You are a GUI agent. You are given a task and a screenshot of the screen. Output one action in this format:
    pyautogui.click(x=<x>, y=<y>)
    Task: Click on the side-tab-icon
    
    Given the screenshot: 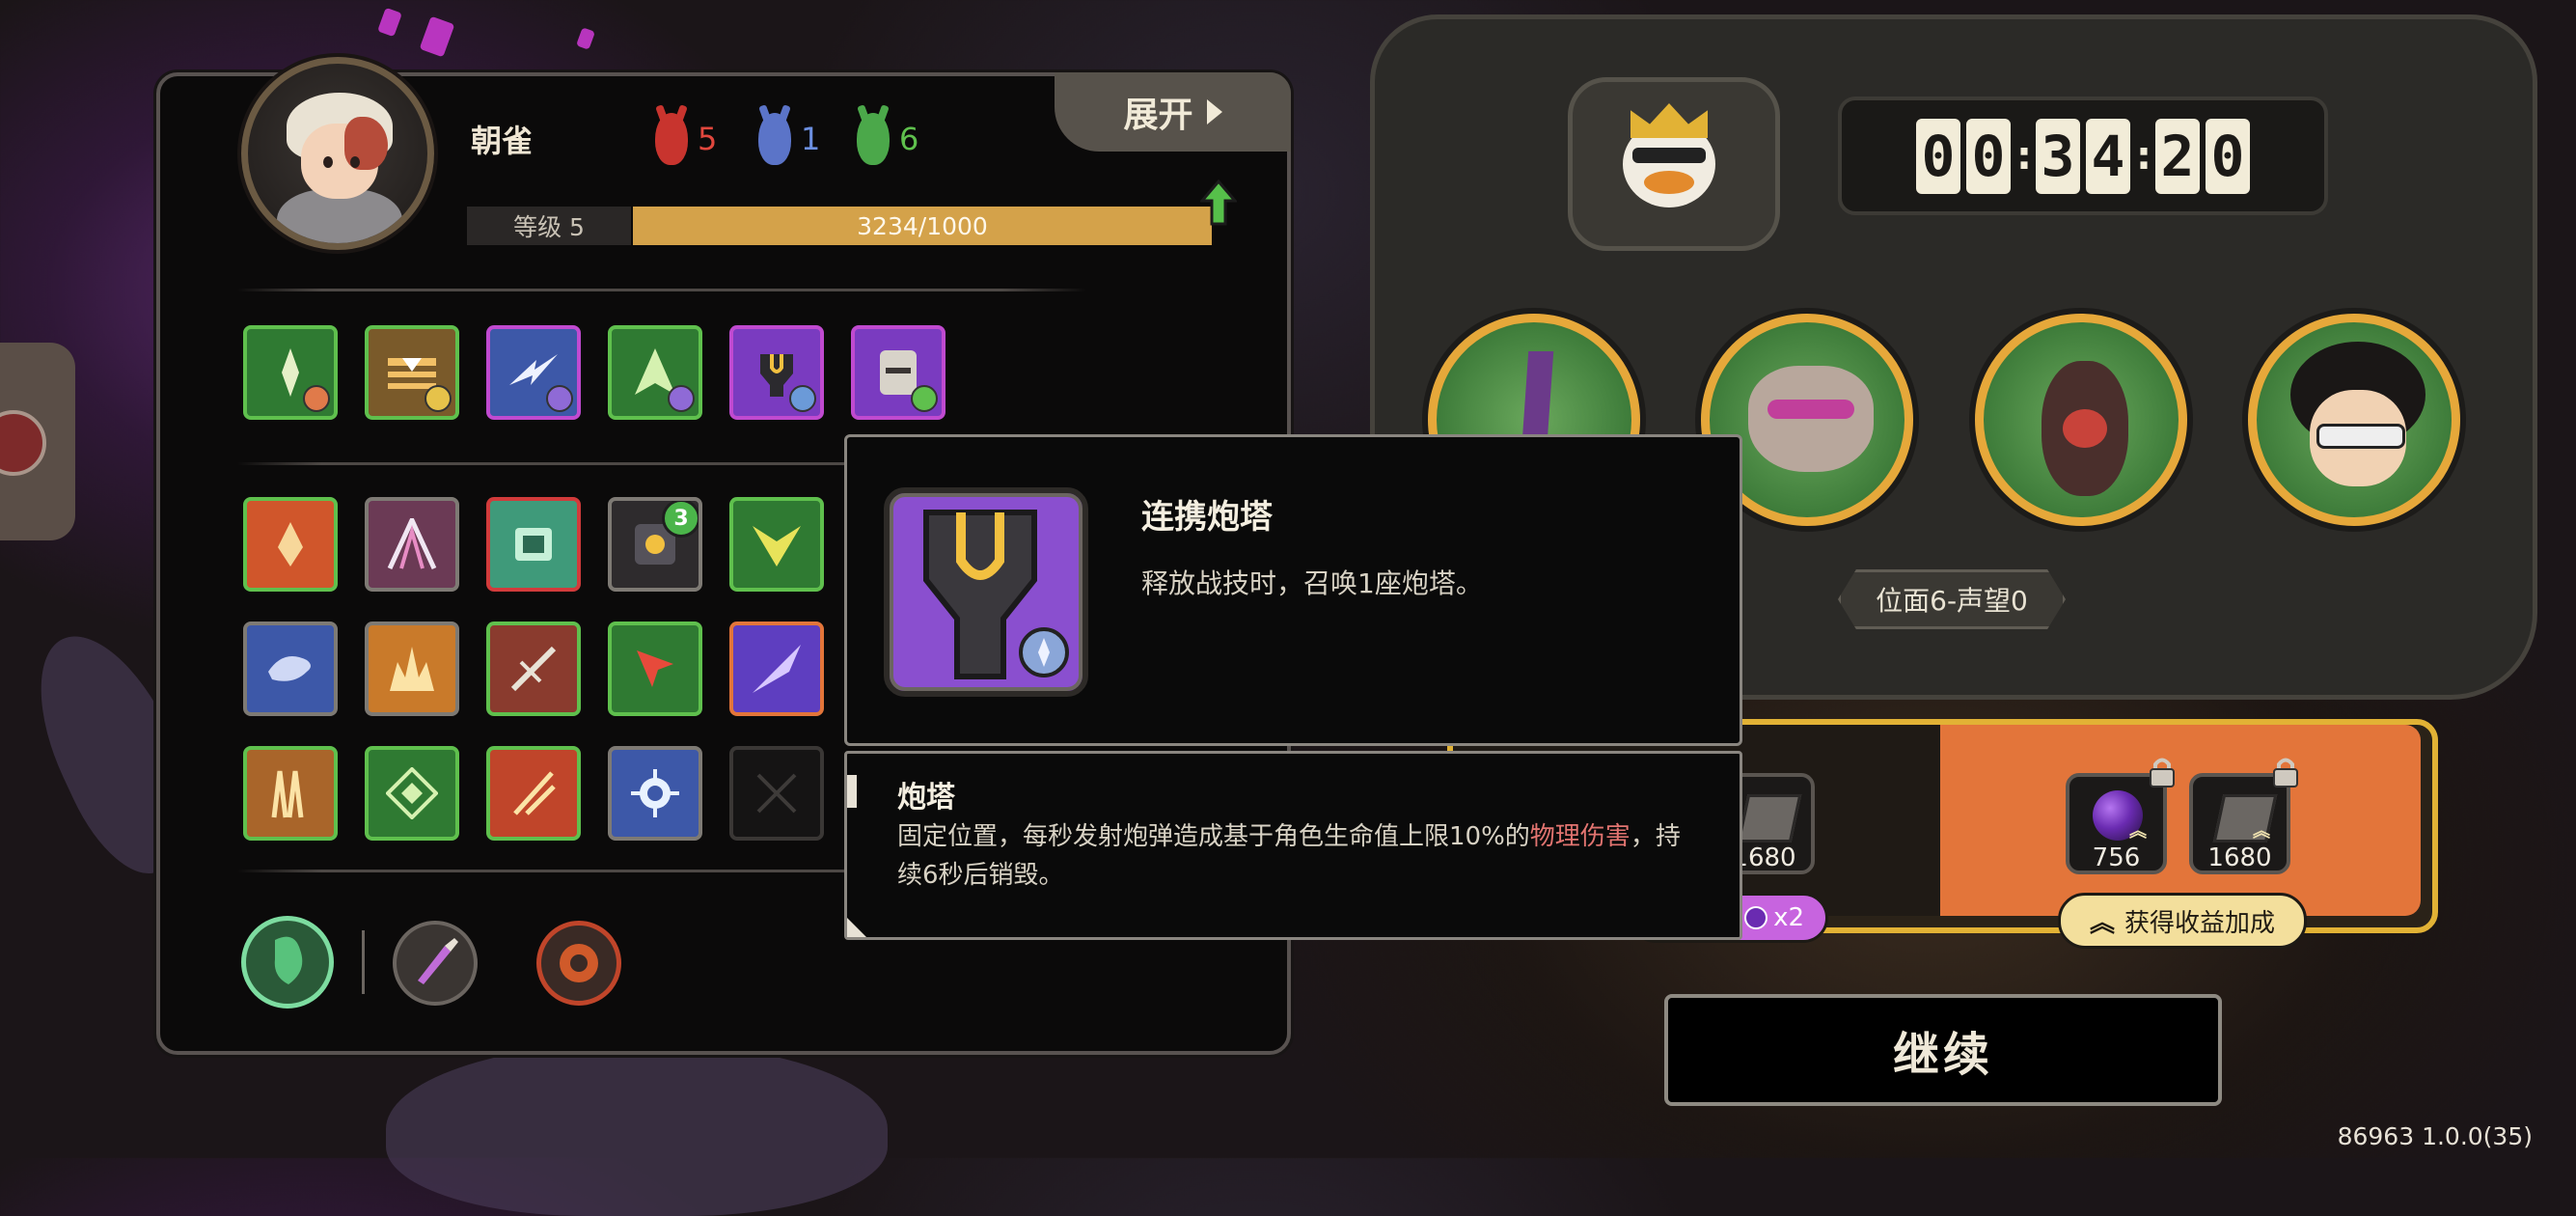 What is the action you would take?
    pyautogui.click(x=23, y=443)
    